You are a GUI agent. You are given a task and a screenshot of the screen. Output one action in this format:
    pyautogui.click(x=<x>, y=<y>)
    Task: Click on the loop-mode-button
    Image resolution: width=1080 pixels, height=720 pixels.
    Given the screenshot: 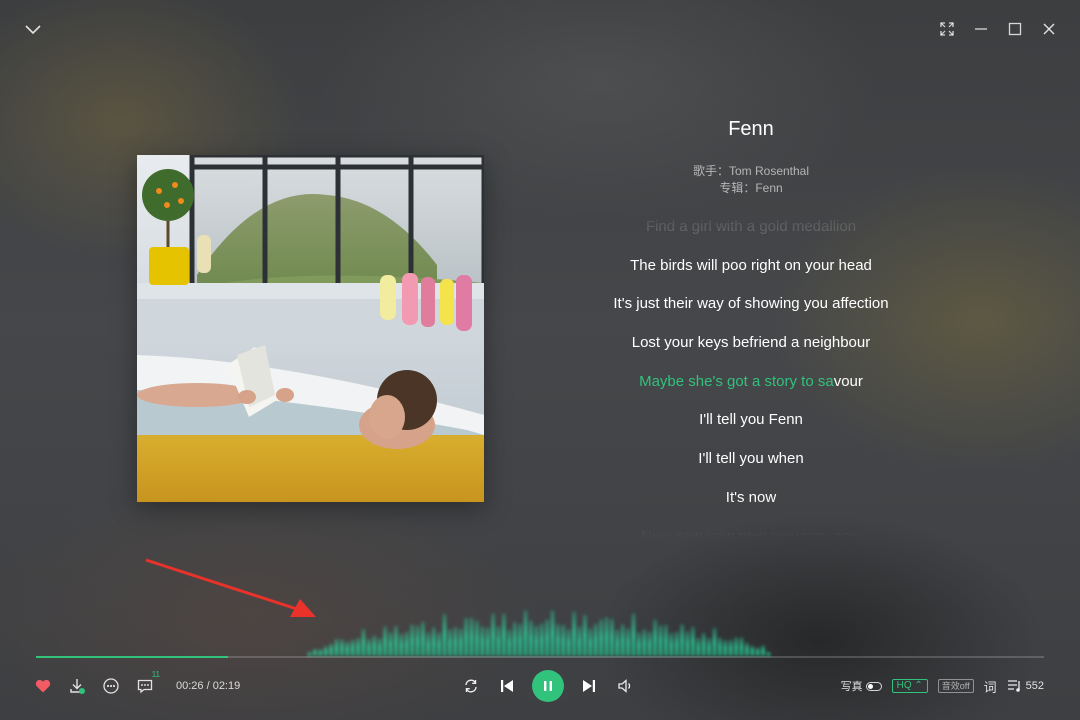 What is the action you would take?
    pyautogui.click(x=471, y=686)
    